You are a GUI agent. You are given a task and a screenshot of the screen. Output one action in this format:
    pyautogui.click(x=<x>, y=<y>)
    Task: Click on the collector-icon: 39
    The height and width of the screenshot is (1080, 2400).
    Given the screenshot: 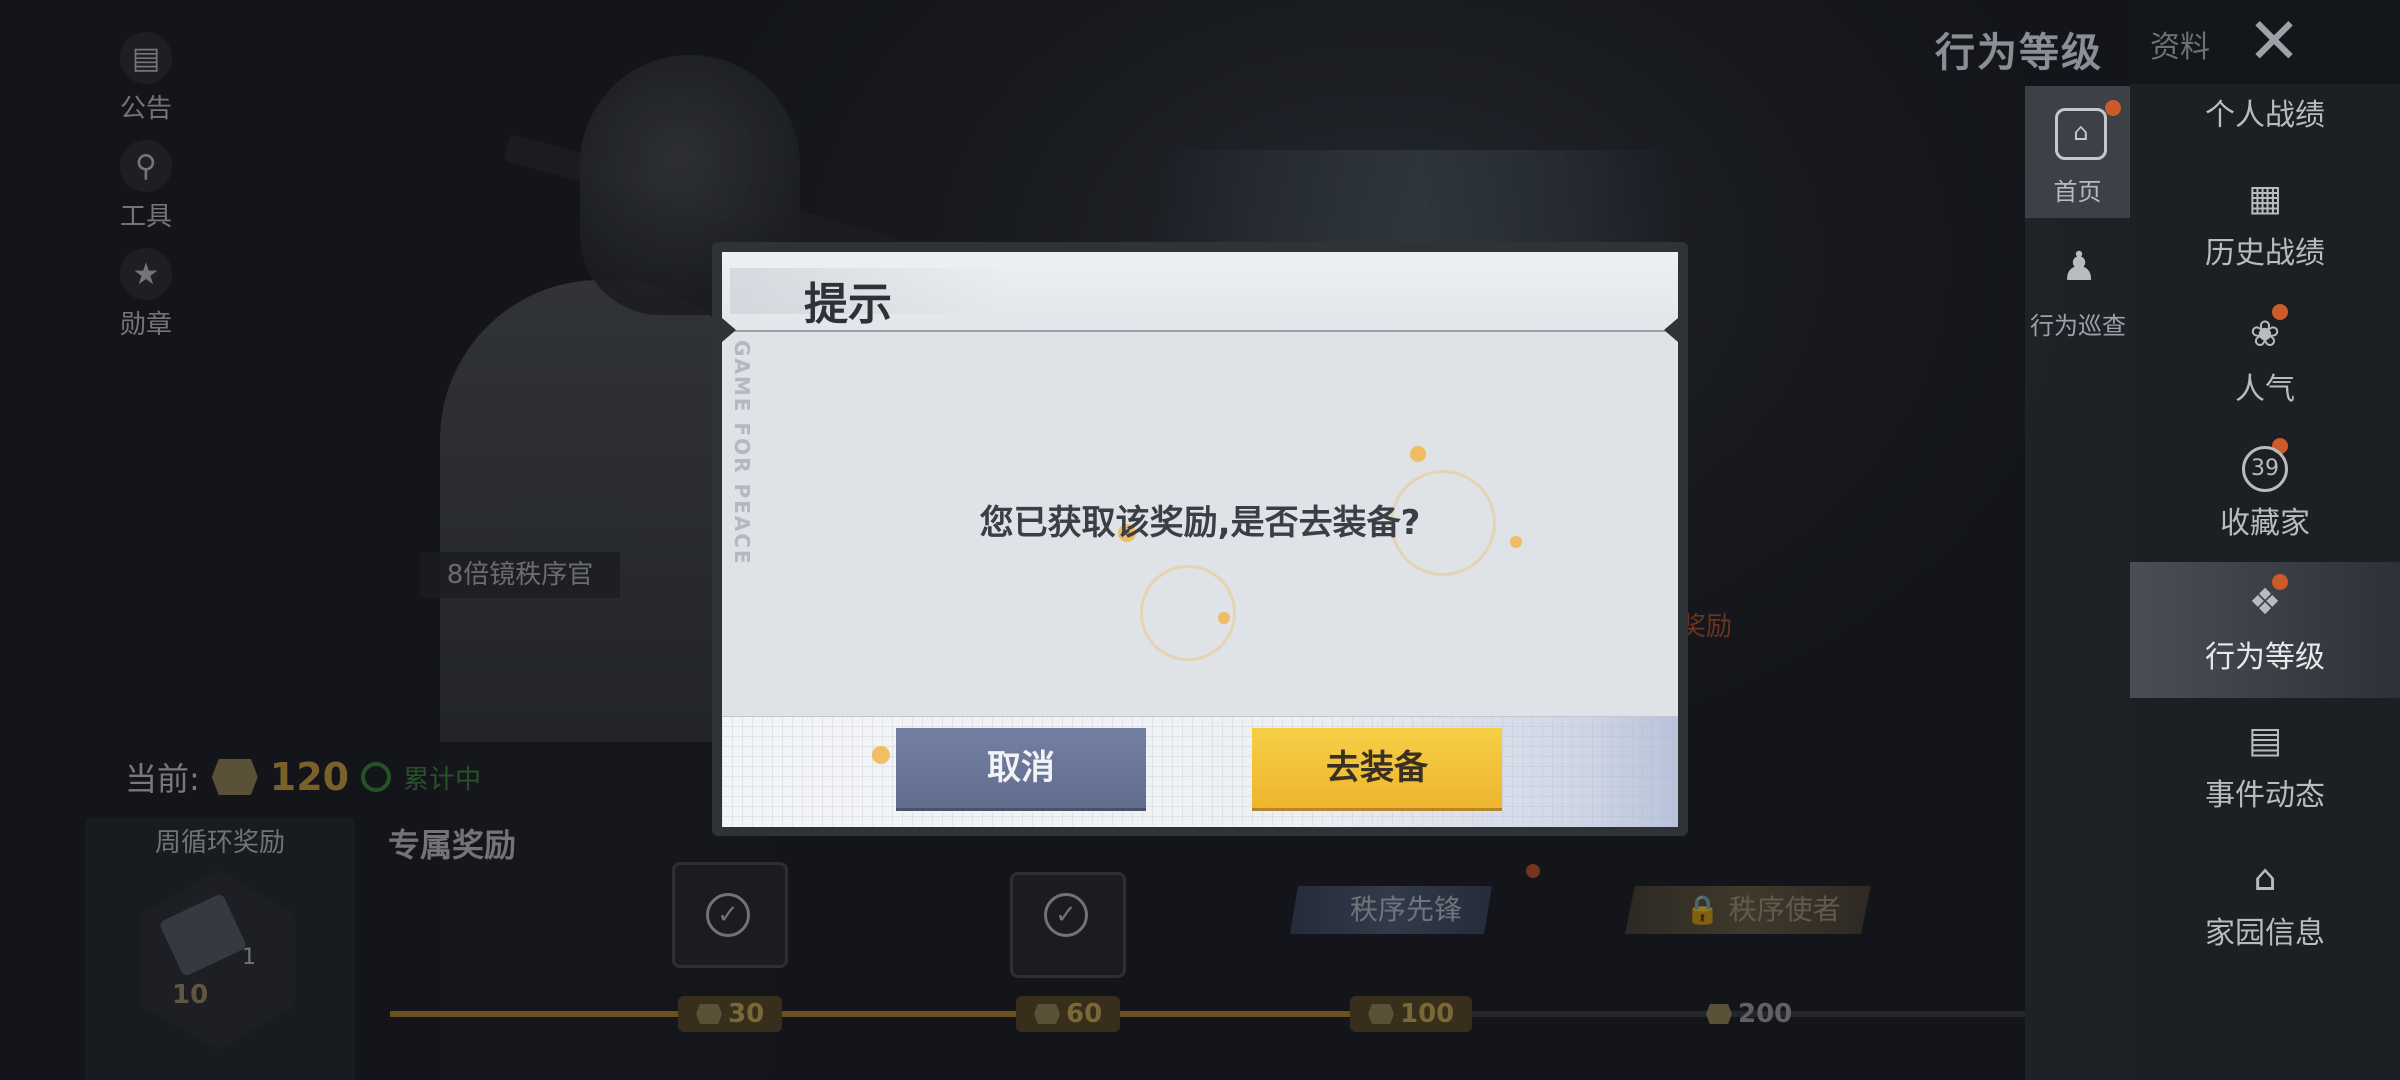 What is the action you would take?
    pyautogui.click(x=2265, y=469)
    